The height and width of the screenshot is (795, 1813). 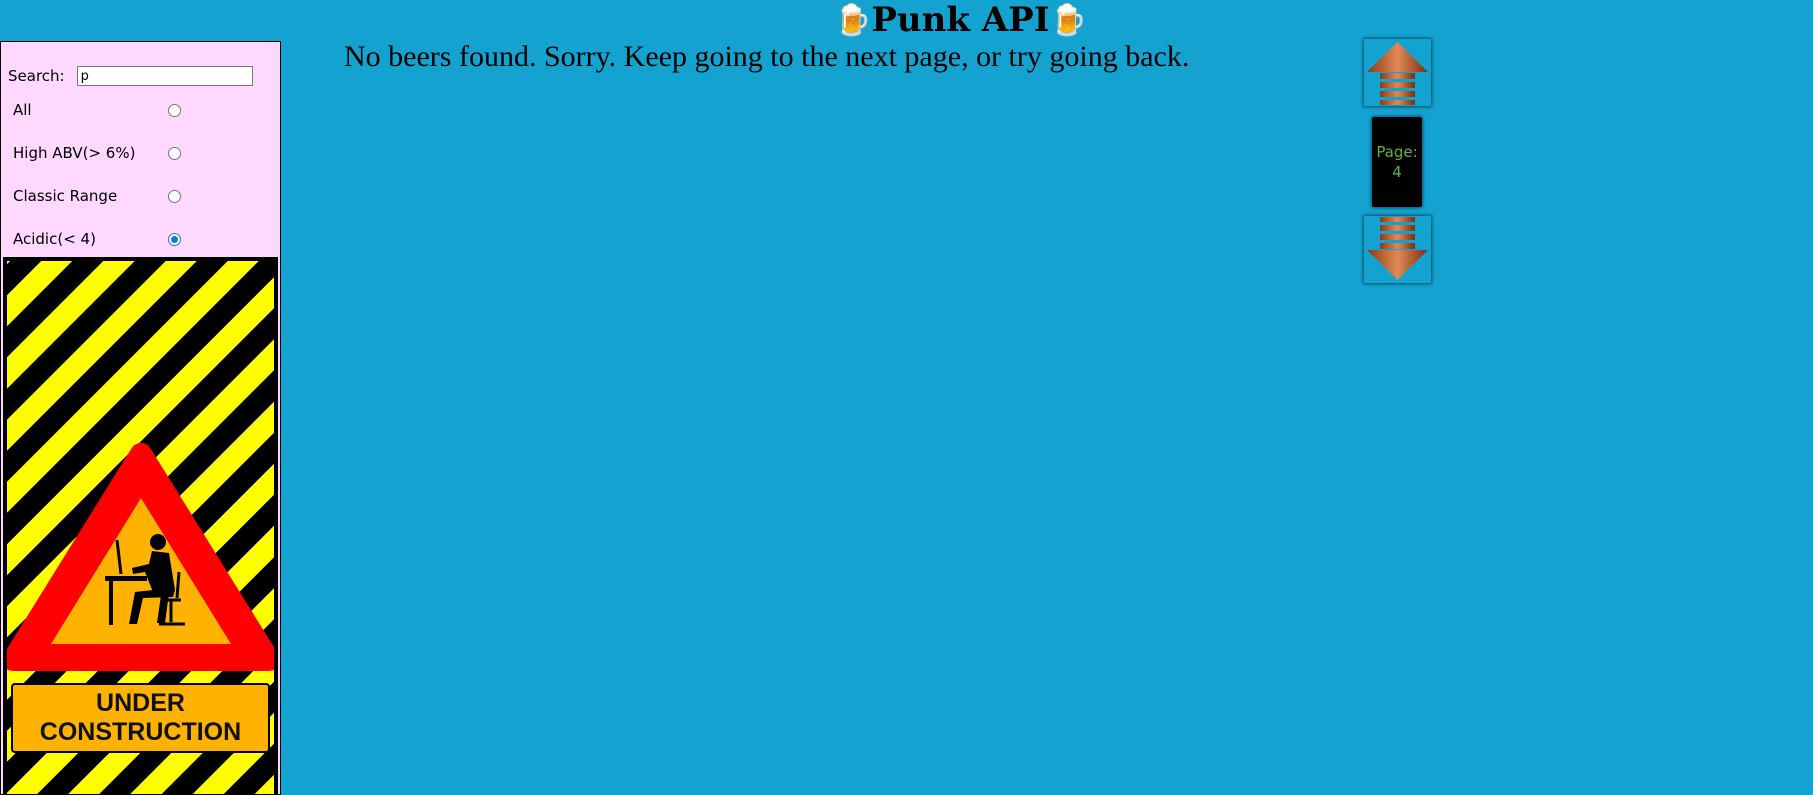 I want to click on search-row: Search:, so click(x=130, y=76).